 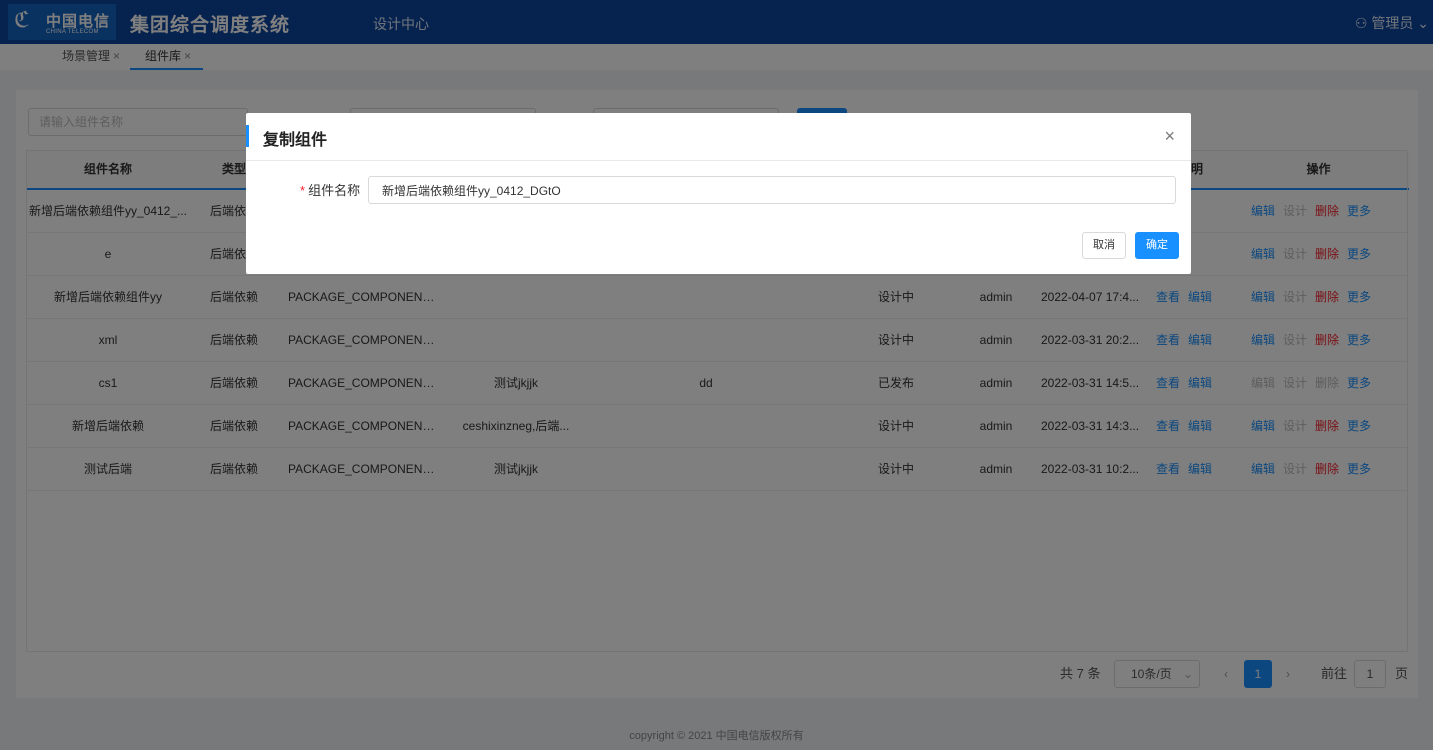 What do you see at coordinates (1169, 136) in the screenshot?
I see `close-icon: ×` at bounding box center [1169, 136].